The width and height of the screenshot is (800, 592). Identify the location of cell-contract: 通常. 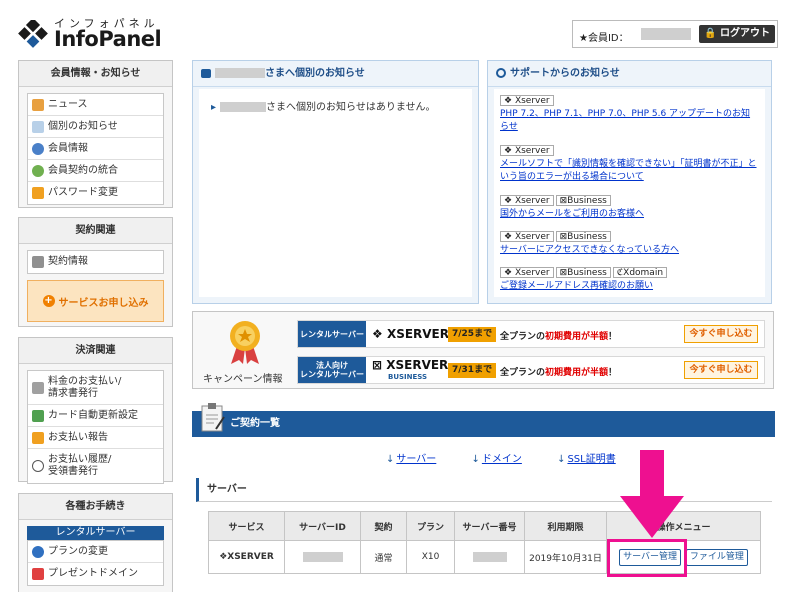
(383, 557).